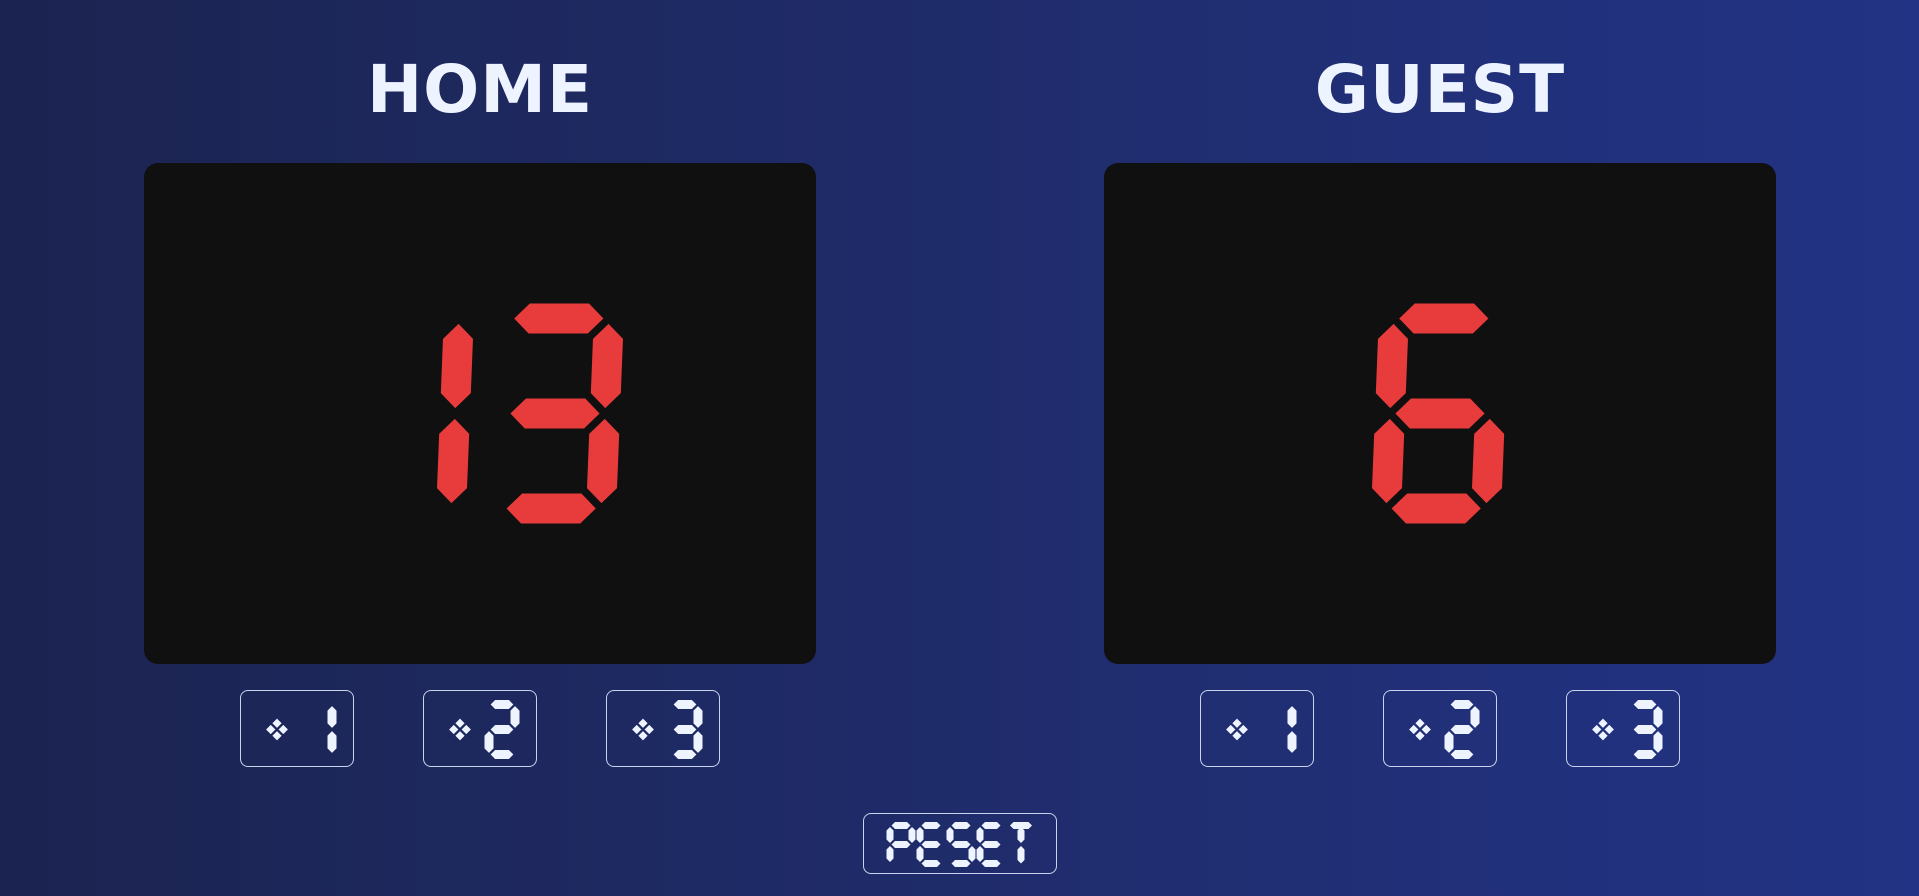 This screenshot has width=1919, height=896. Describe the element at coordinates (1627, 729) in the screenshot. I see `guest-add-3-label` at that location.